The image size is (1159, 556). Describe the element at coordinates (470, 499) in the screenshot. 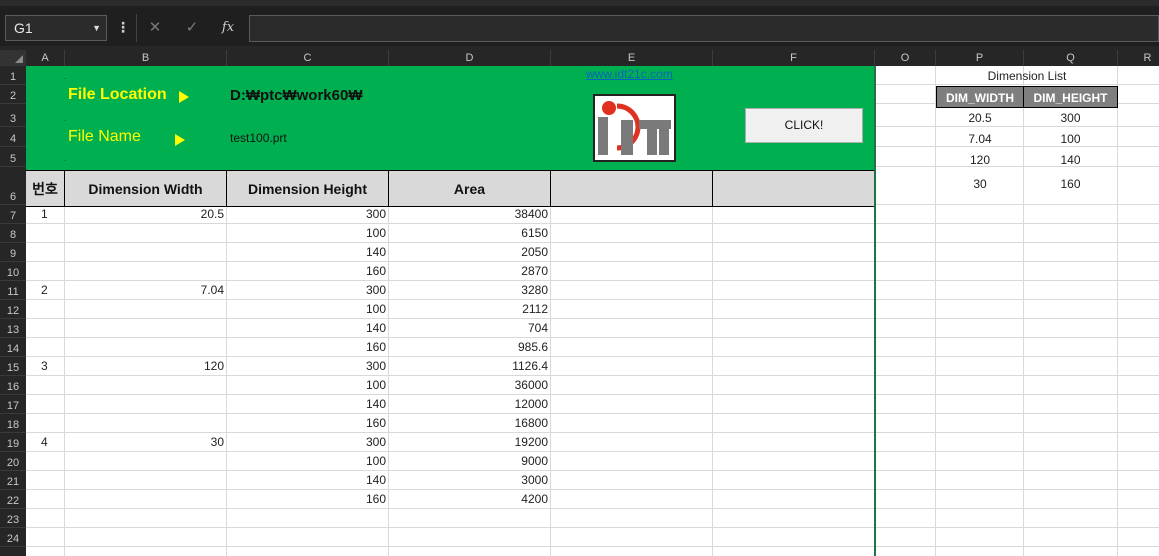

I see `table-cell-area: 4200` at that location.